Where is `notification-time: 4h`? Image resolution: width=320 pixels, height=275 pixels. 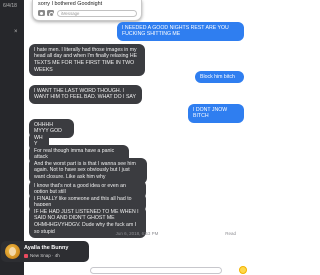 notification-time: 4h is located at coordinates (57, 255).